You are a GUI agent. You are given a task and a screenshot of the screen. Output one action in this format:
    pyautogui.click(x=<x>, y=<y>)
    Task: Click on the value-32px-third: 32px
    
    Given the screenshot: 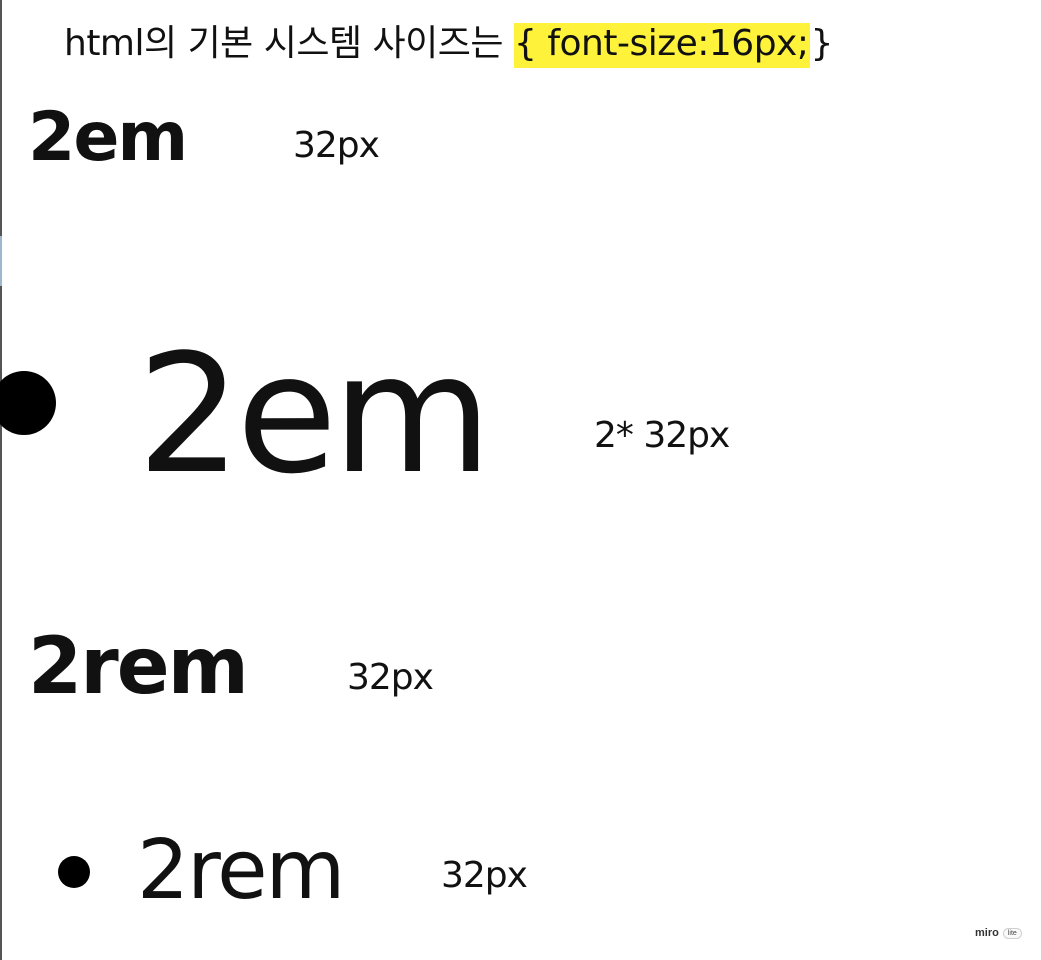 What is the action you would take?
    pyautogui.click(x=484, y=875)
    